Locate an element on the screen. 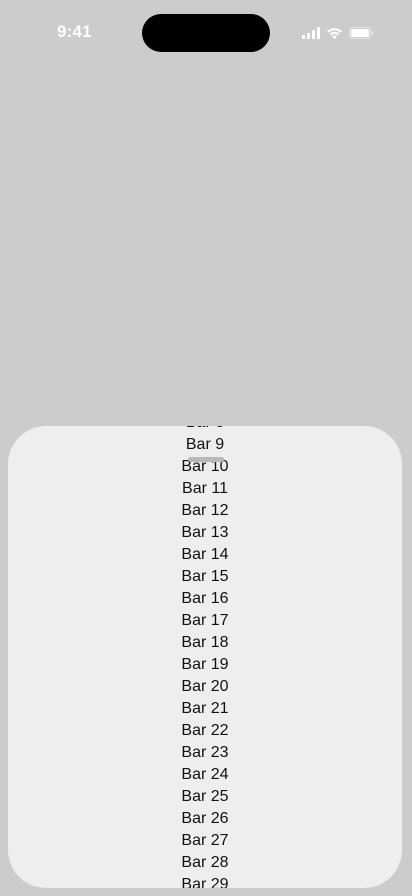 The image size is (412, 896). list-item: Bar 22 is located at coordinates (205, 731).